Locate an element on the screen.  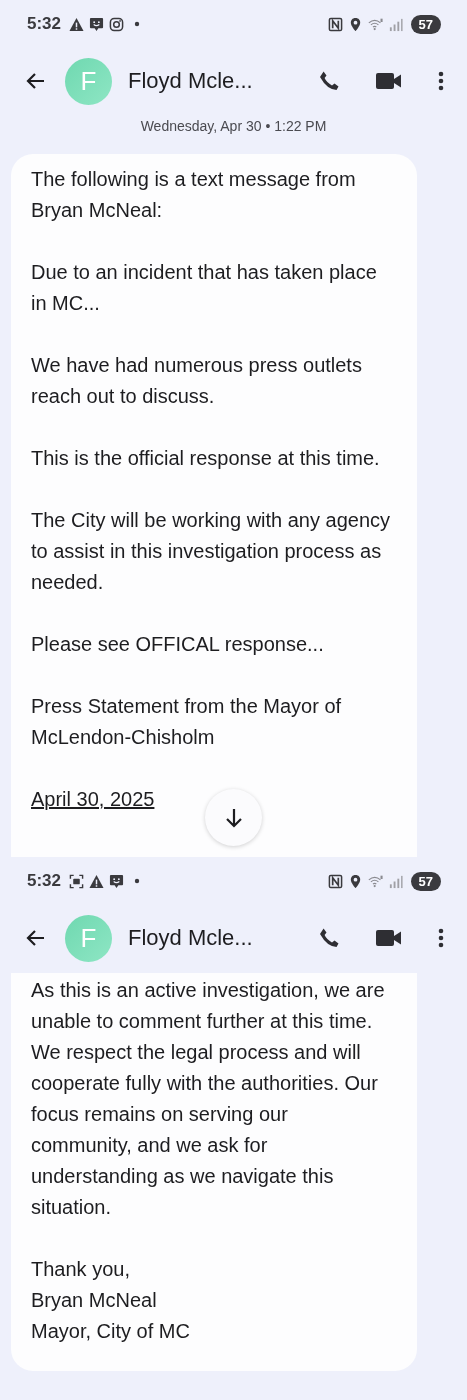
camera-icon is located at coordinates (117, 24).